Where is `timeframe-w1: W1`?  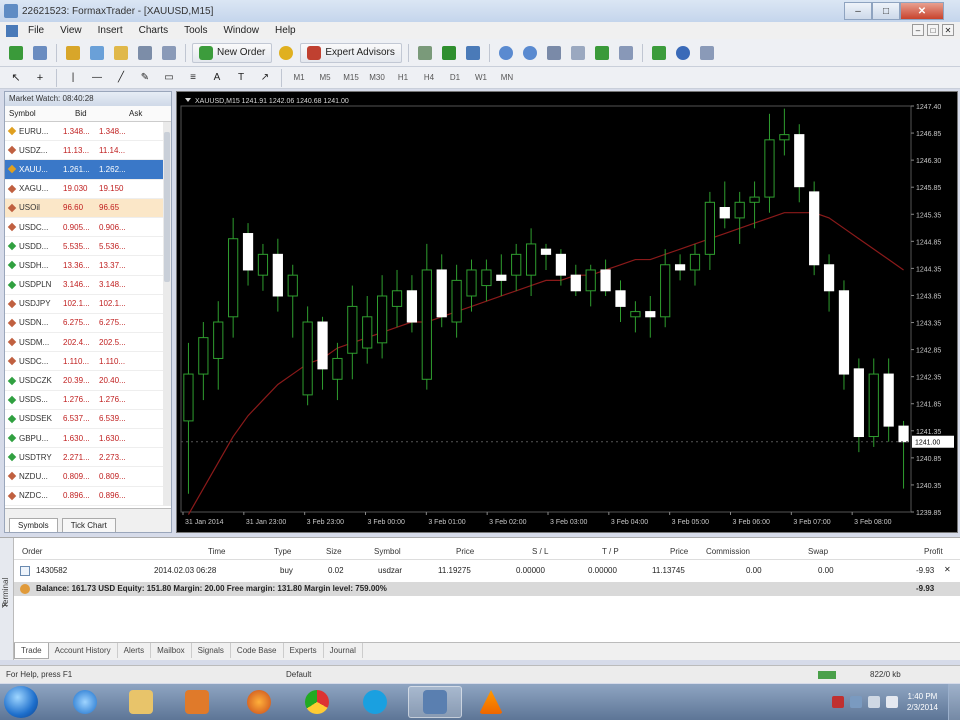
timeframe-w1: W1 is located at coordinates (481, 77).